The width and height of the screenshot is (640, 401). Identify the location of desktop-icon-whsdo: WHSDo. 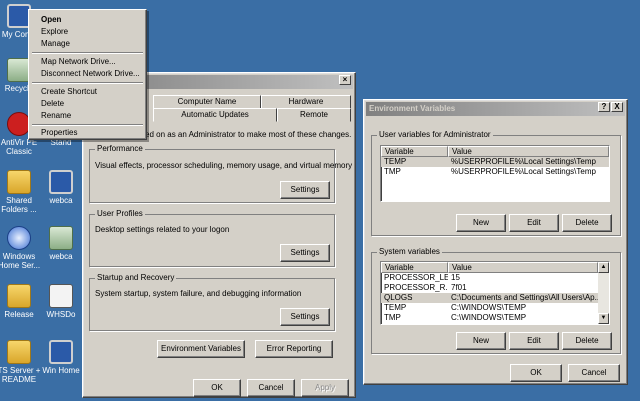
(61, 301).